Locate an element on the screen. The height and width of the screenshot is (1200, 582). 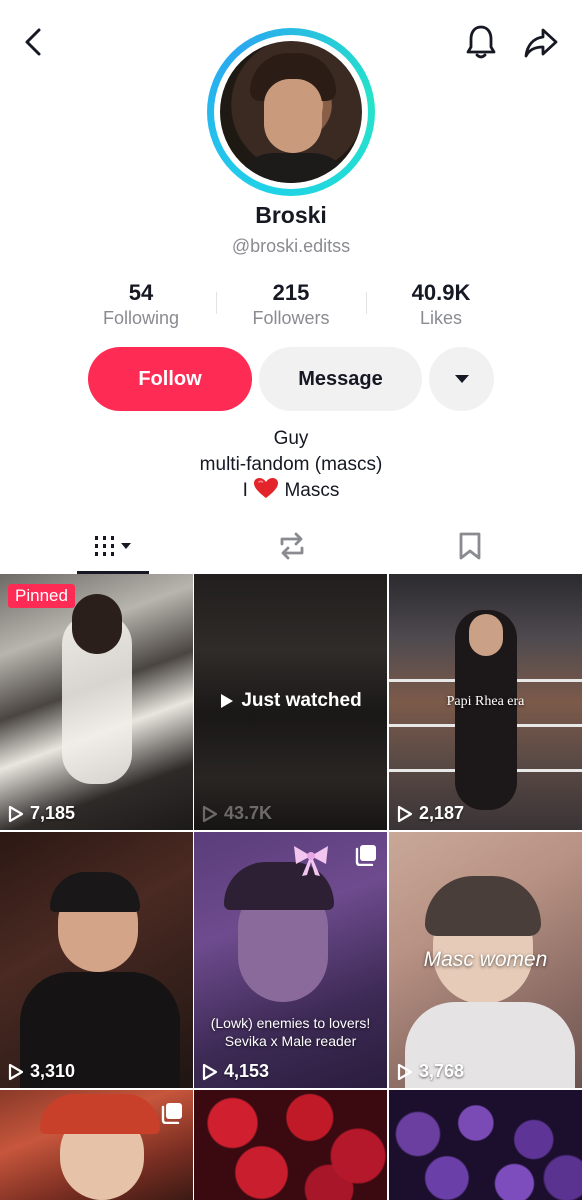
share-button is located at coordinates (541, 43).